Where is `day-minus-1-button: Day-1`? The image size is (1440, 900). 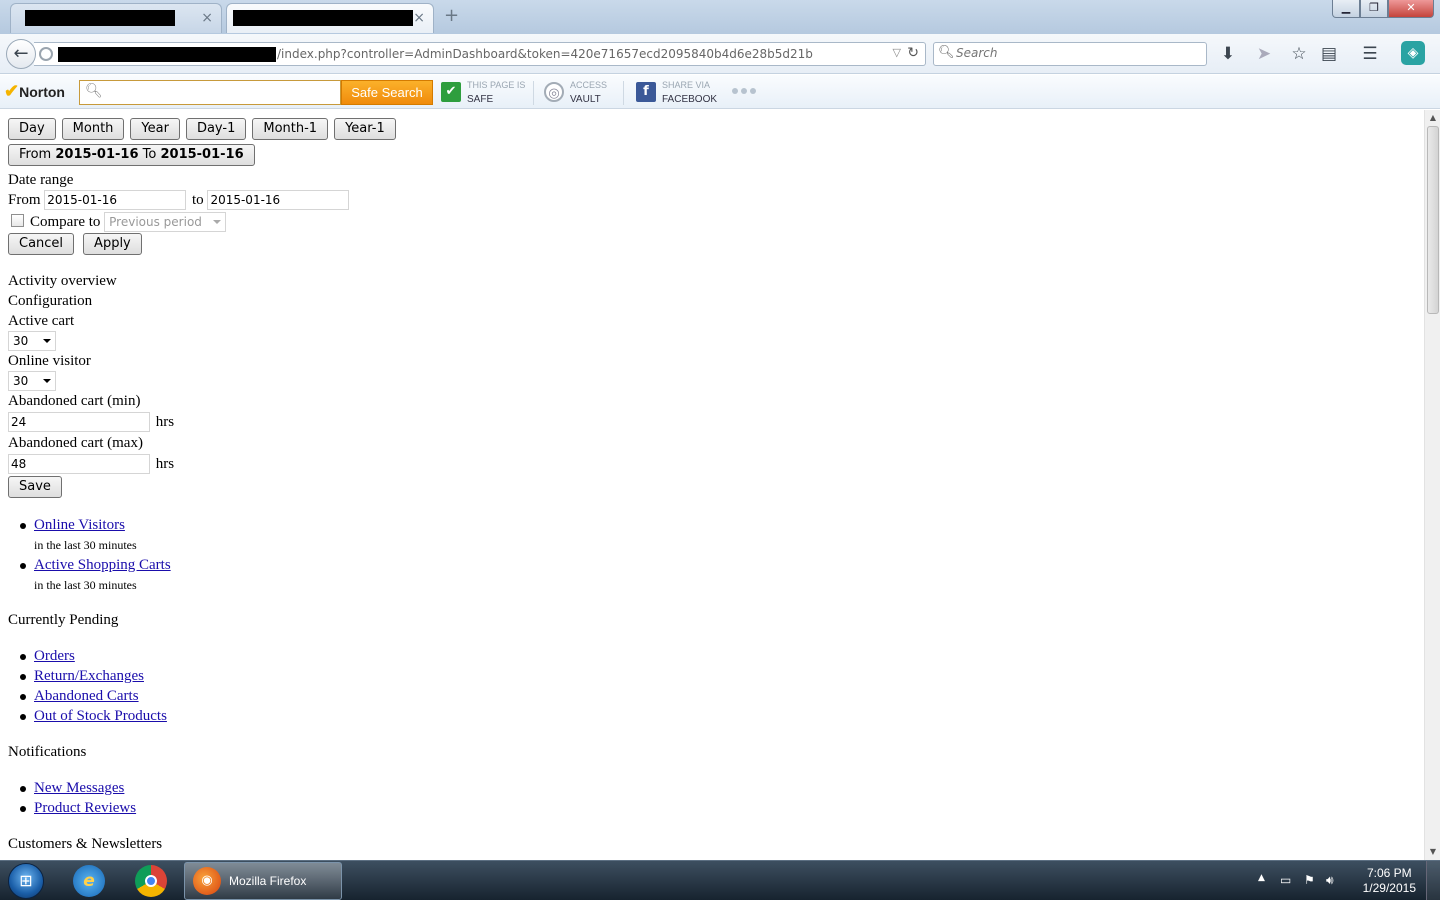 day-minus-1-button: Day-1 is located at coordinates (216, 129).